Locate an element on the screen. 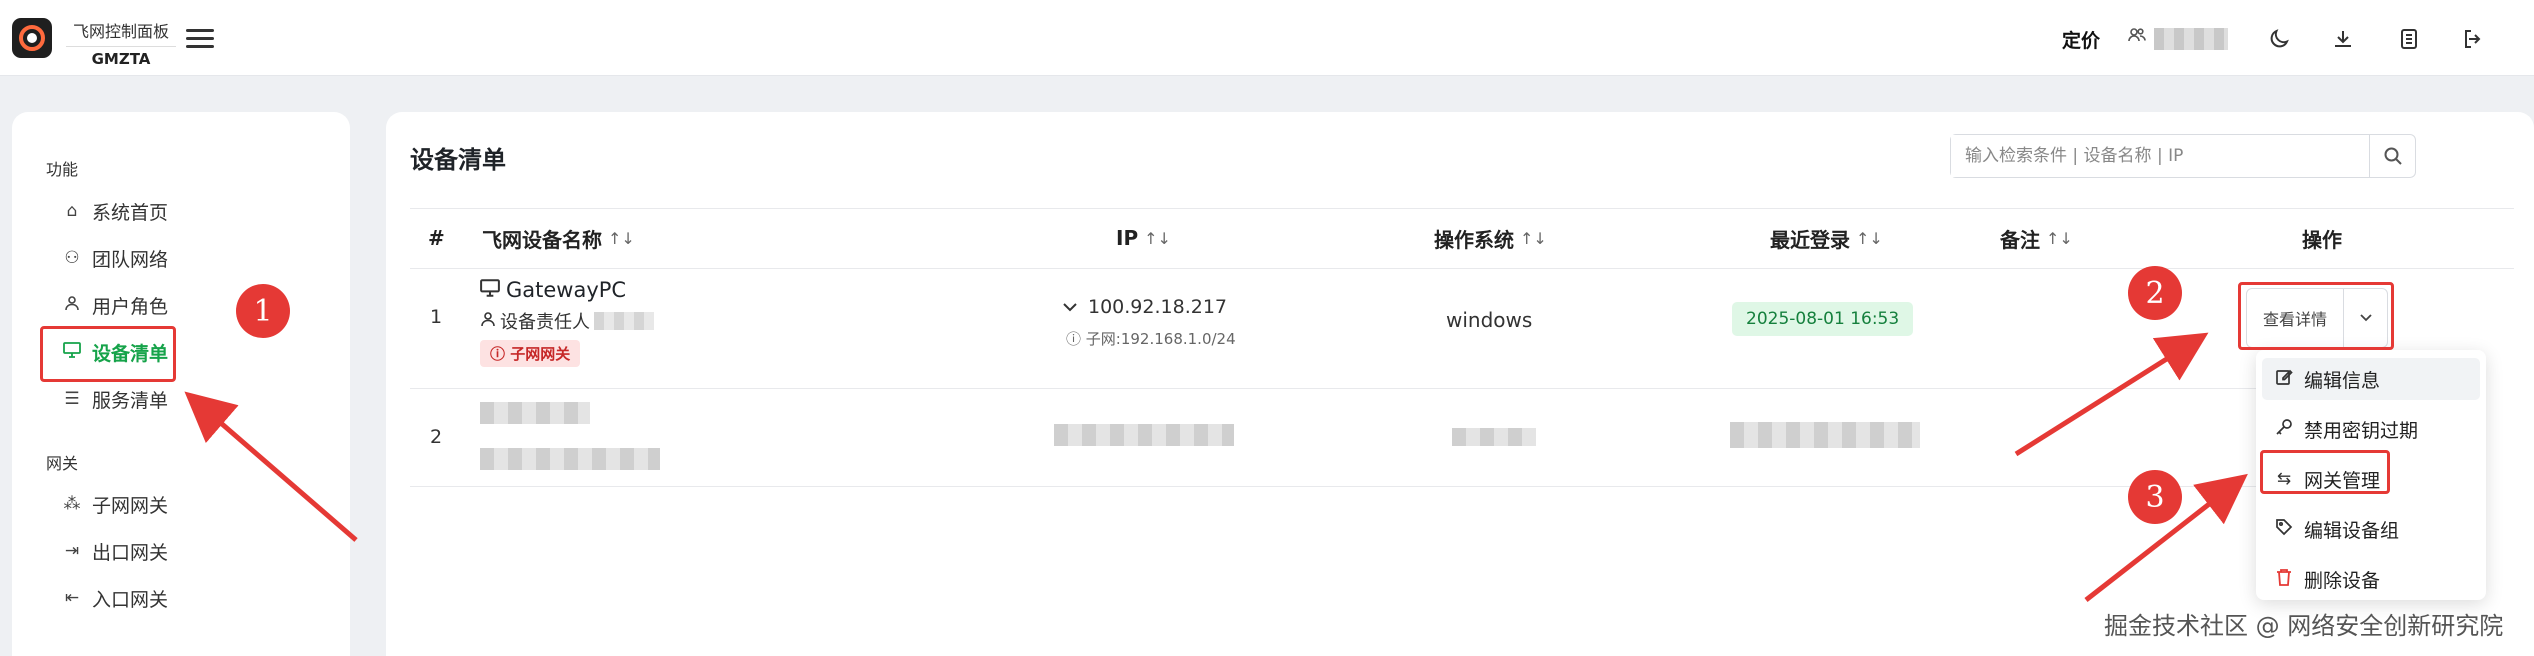  brand-title: 飞网控制面板 is located at coordinates (120, 31).